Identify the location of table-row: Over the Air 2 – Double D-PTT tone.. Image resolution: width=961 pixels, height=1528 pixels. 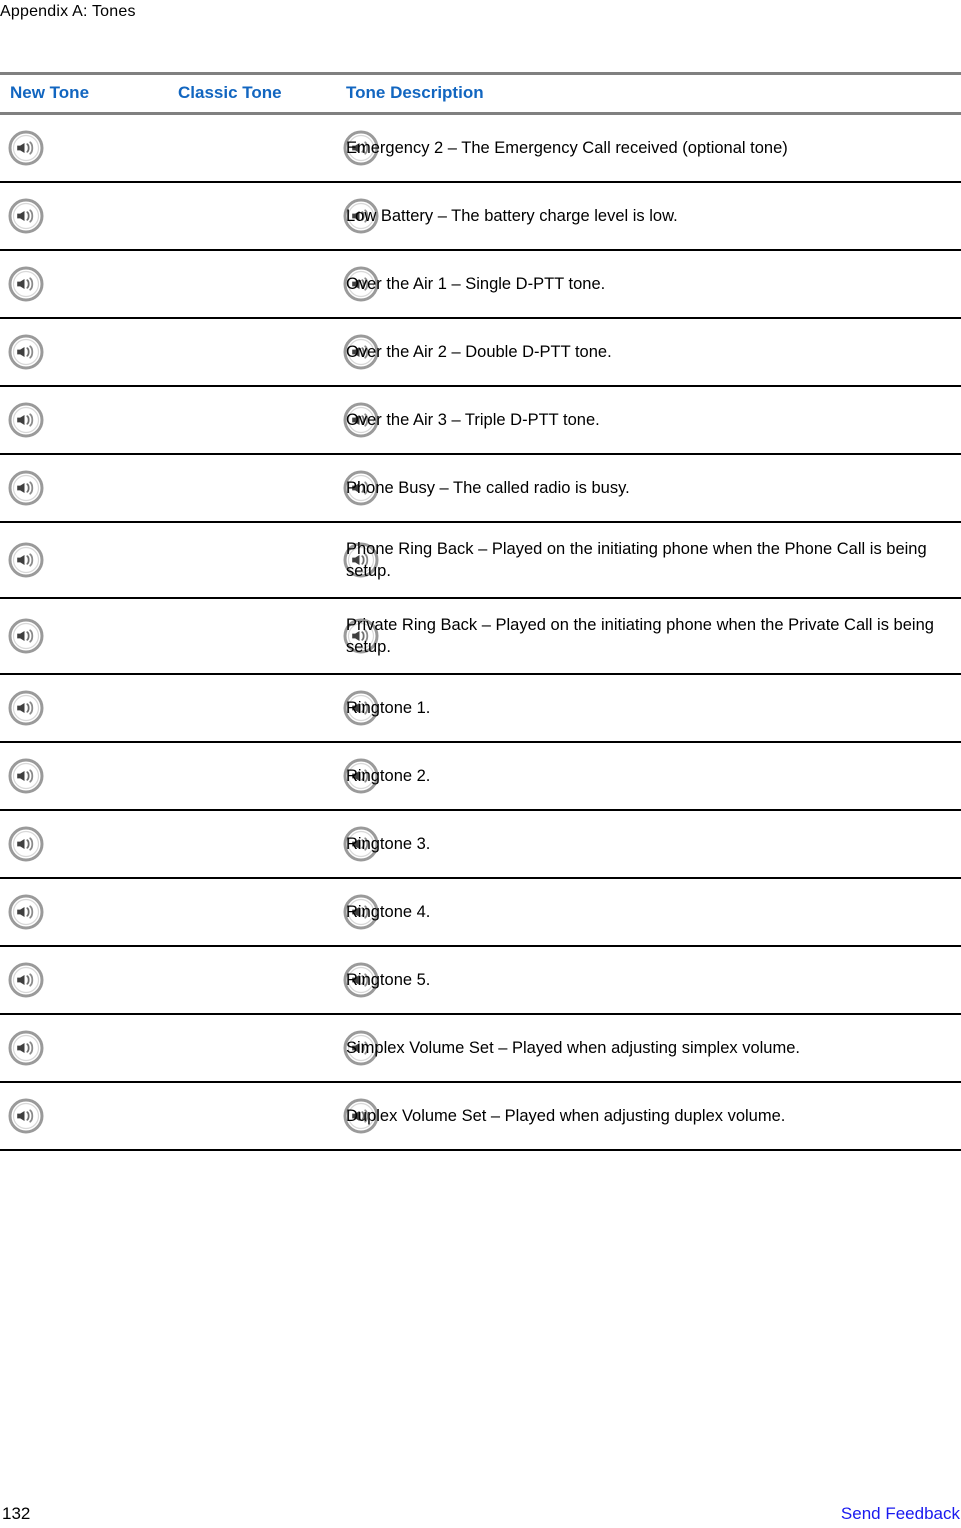
(480, 352).